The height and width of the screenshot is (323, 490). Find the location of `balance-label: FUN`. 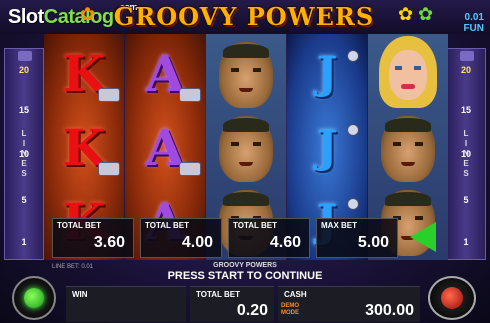

balance-label: FUN is located at coordinates (473, 28).